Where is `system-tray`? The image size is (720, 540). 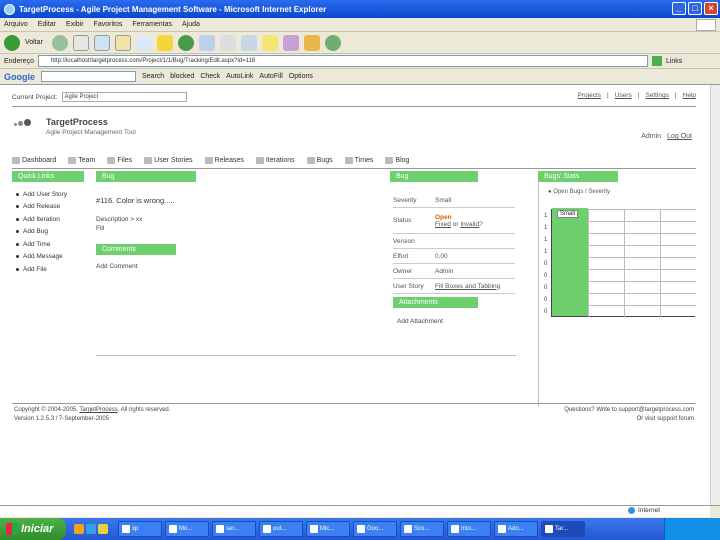
system-tray is located at coordinates (692, 529).